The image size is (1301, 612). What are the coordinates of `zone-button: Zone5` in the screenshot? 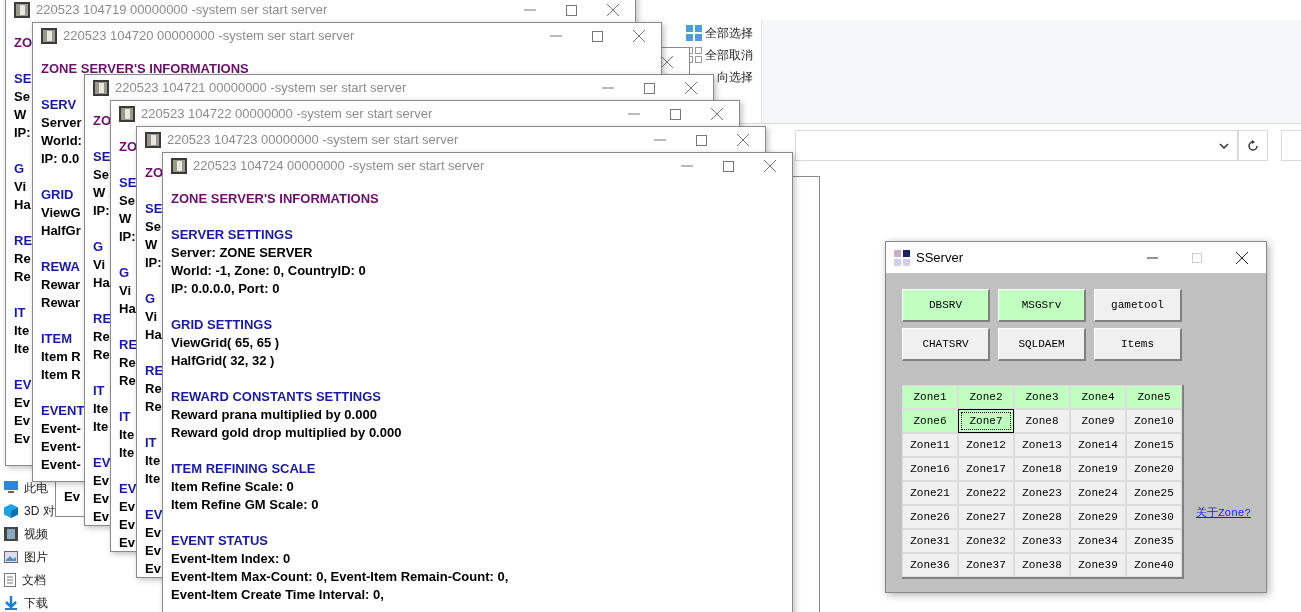 It's located at (1154, 397).